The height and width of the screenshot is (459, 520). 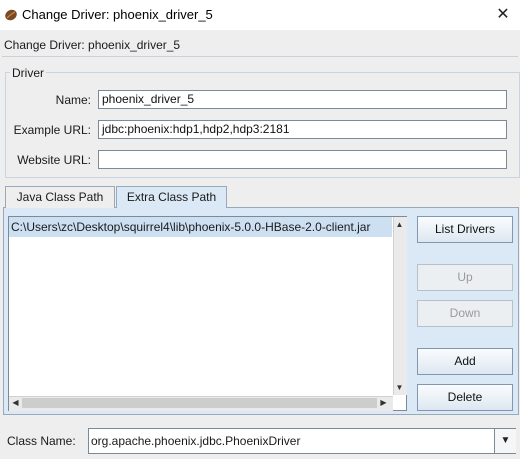 I want to click on driver-group-legend: Driver, so click(x=28, y=73).